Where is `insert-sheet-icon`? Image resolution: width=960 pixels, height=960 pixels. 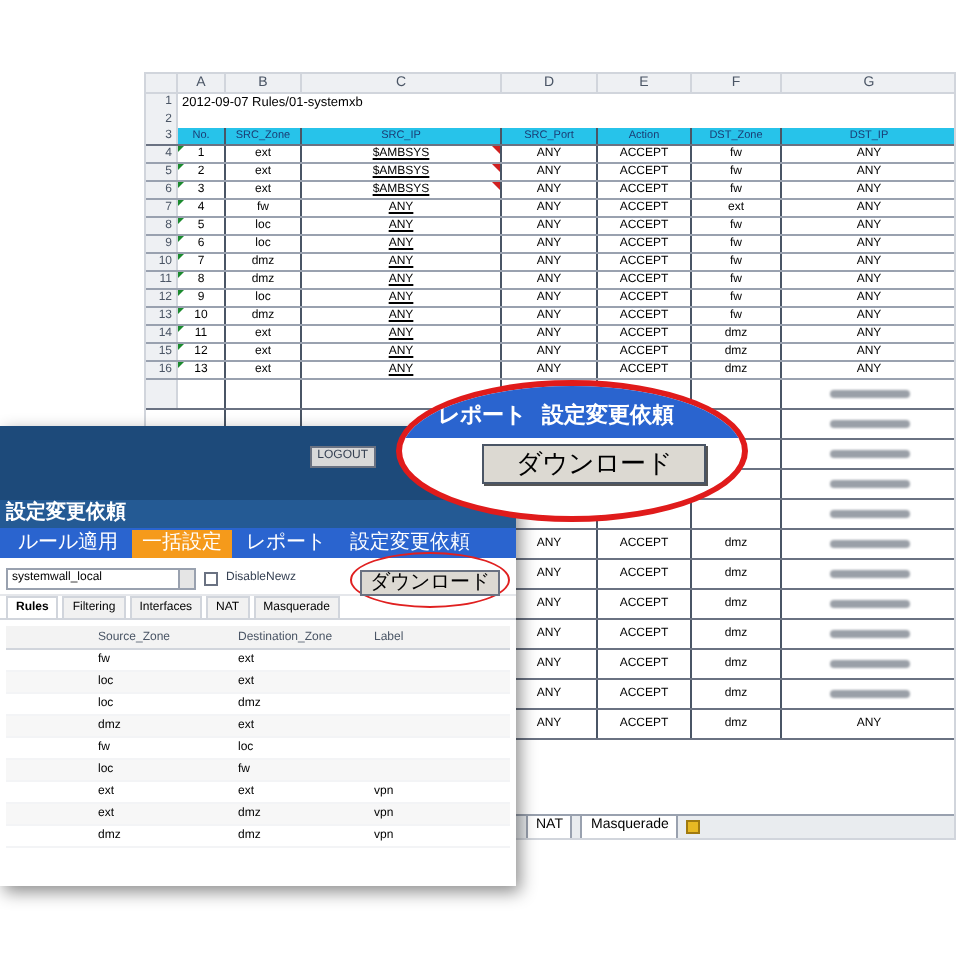 insert-sheet-icon is located at coordinates (693, 827).